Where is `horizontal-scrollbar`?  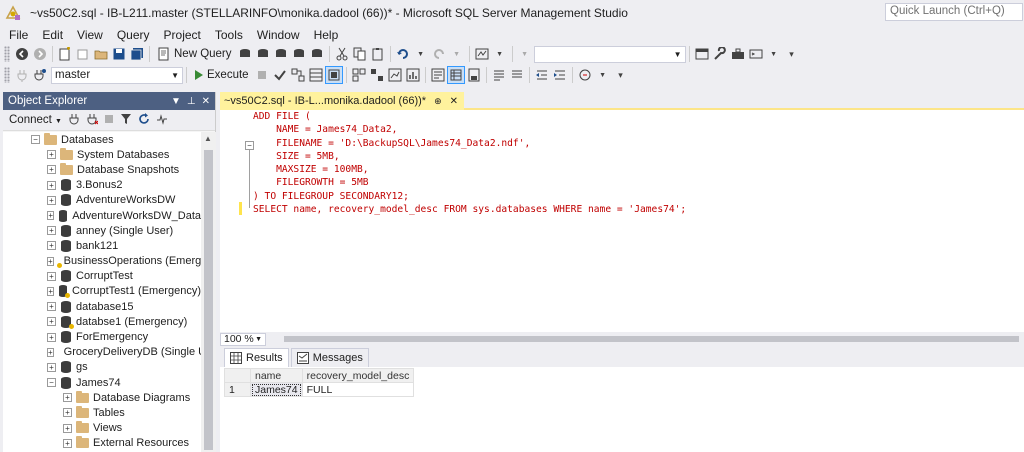
horizontal-scrollbar is located at coordinates (650, 339).